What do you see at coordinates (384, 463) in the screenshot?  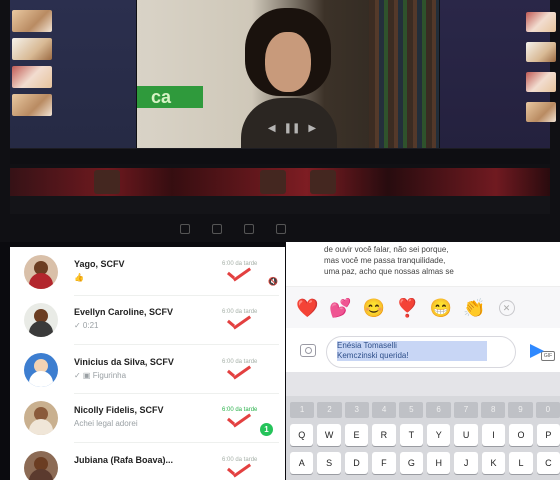 I see `key-f: F` at bounding box center [384, 463].